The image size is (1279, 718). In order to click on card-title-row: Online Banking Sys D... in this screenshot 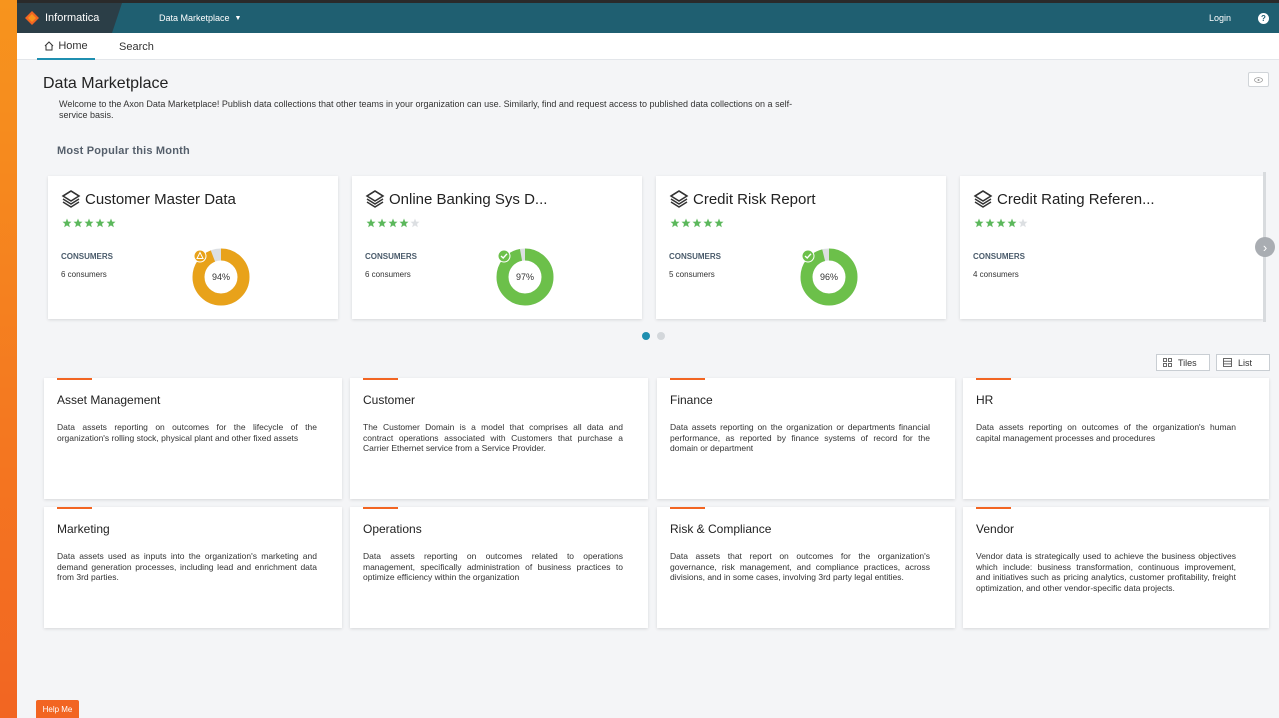, I will do `click(456, 199)`.